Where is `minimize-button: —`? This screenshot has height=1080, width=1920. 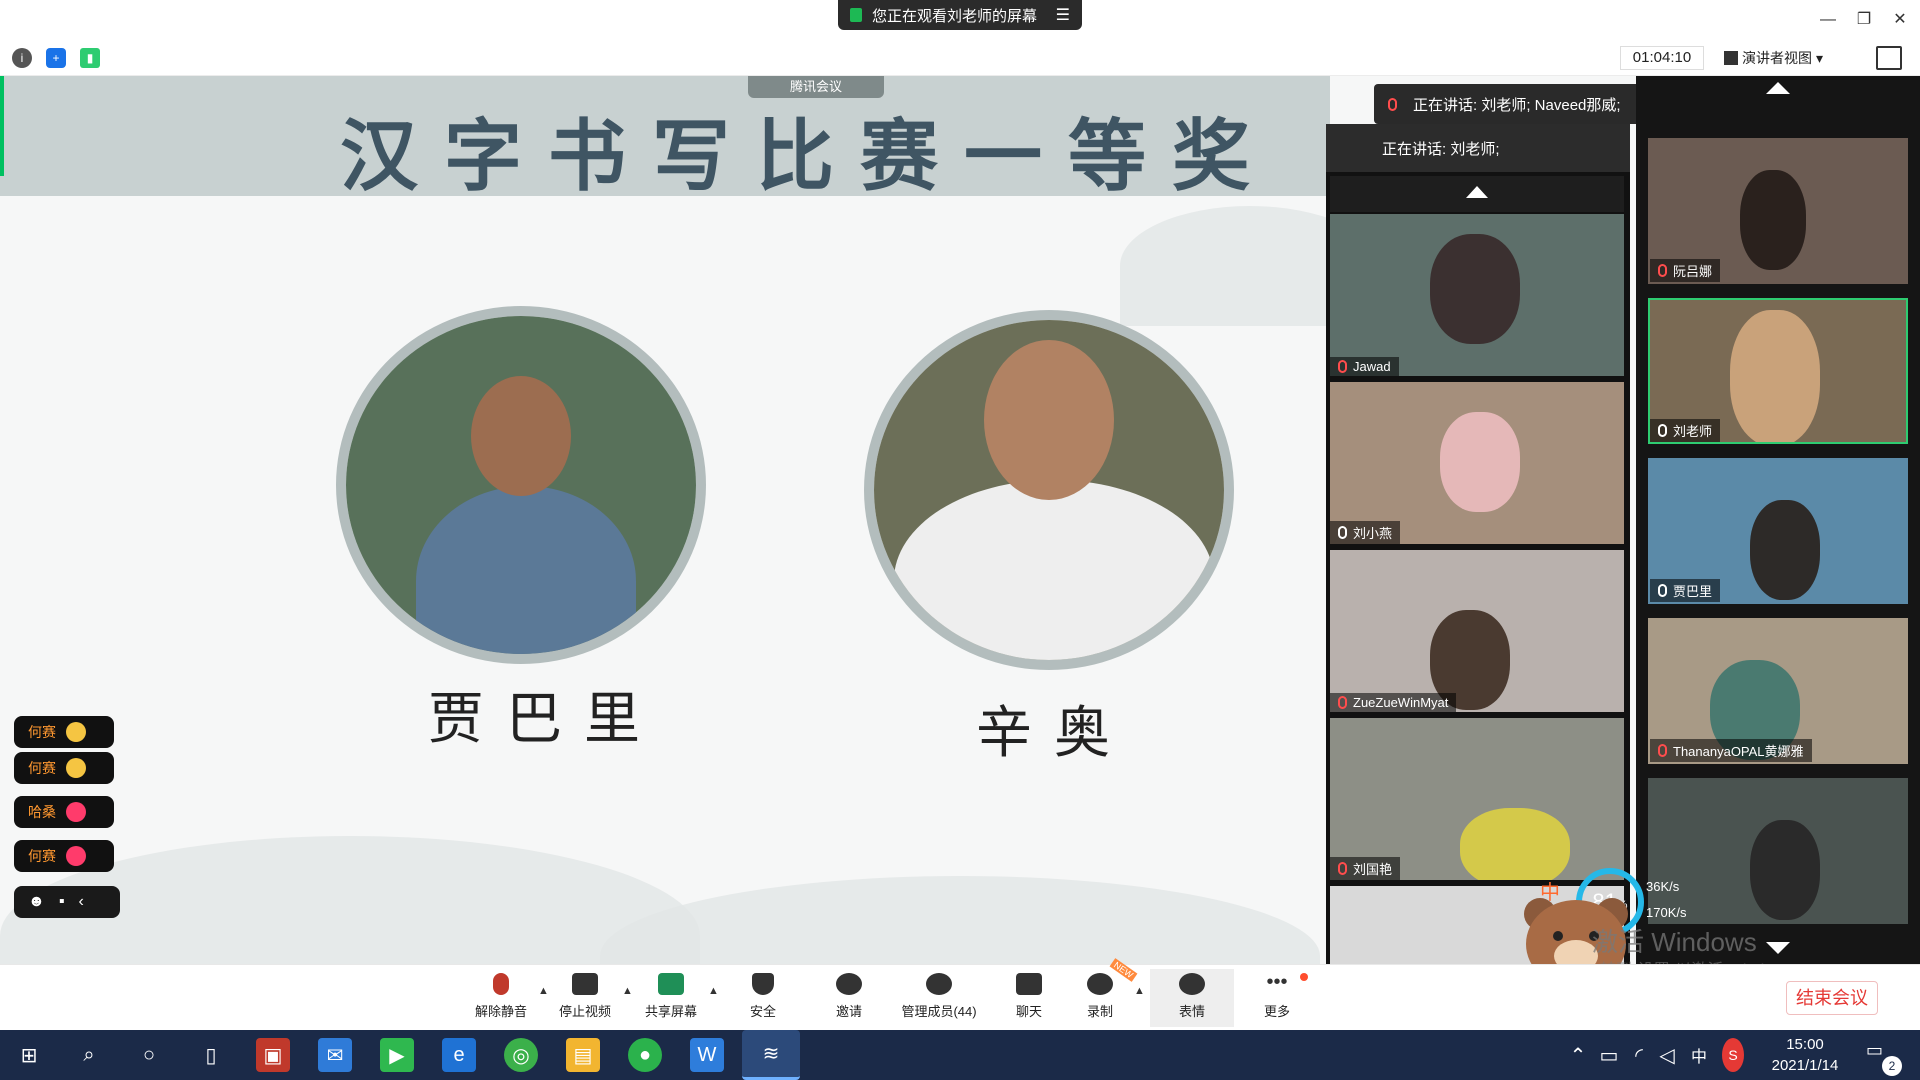
minimize-button: — is located at coordinates (1828, 20).